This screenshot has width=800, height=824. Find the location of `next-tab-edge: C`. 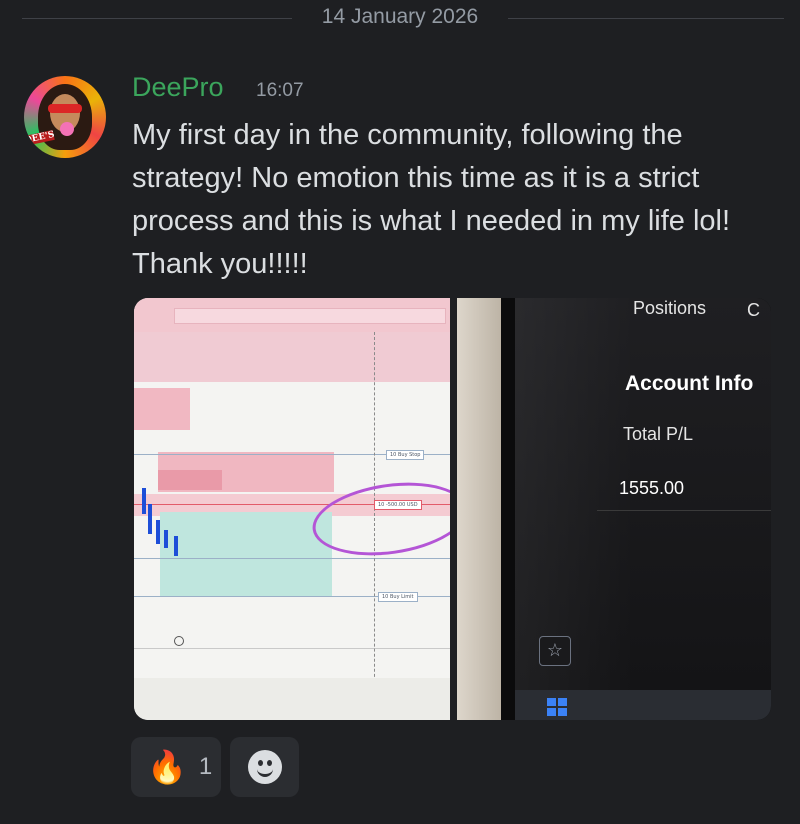

next-tab-edge: C is located at coordinates (753, 310).